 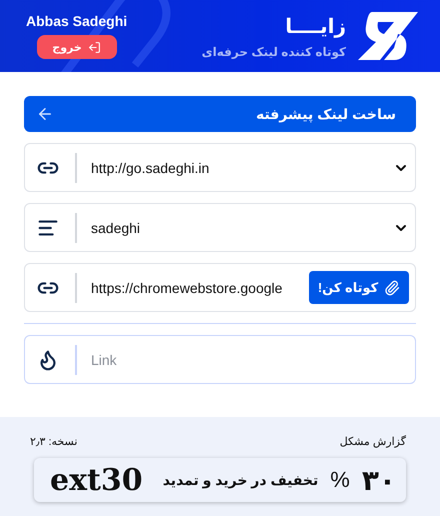 I want to click on brand-name: زایــــا, so click(x=315, y=26).